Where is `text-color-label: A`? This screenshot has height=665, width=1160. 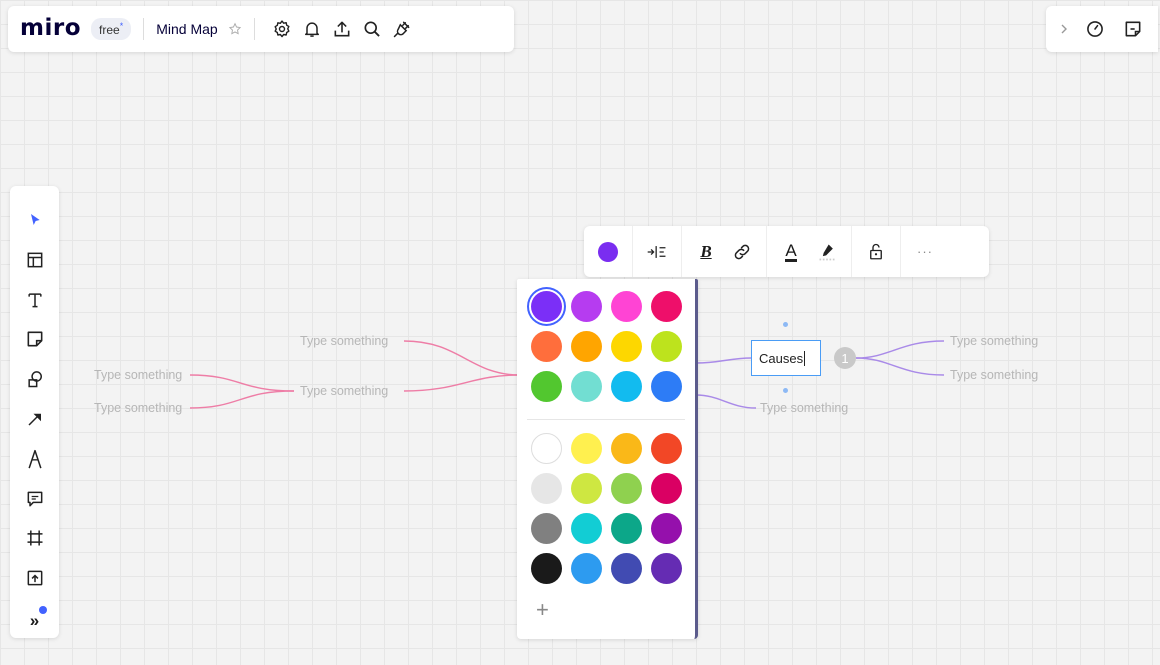 text-color-label: A is located at coordinates (791, 251).